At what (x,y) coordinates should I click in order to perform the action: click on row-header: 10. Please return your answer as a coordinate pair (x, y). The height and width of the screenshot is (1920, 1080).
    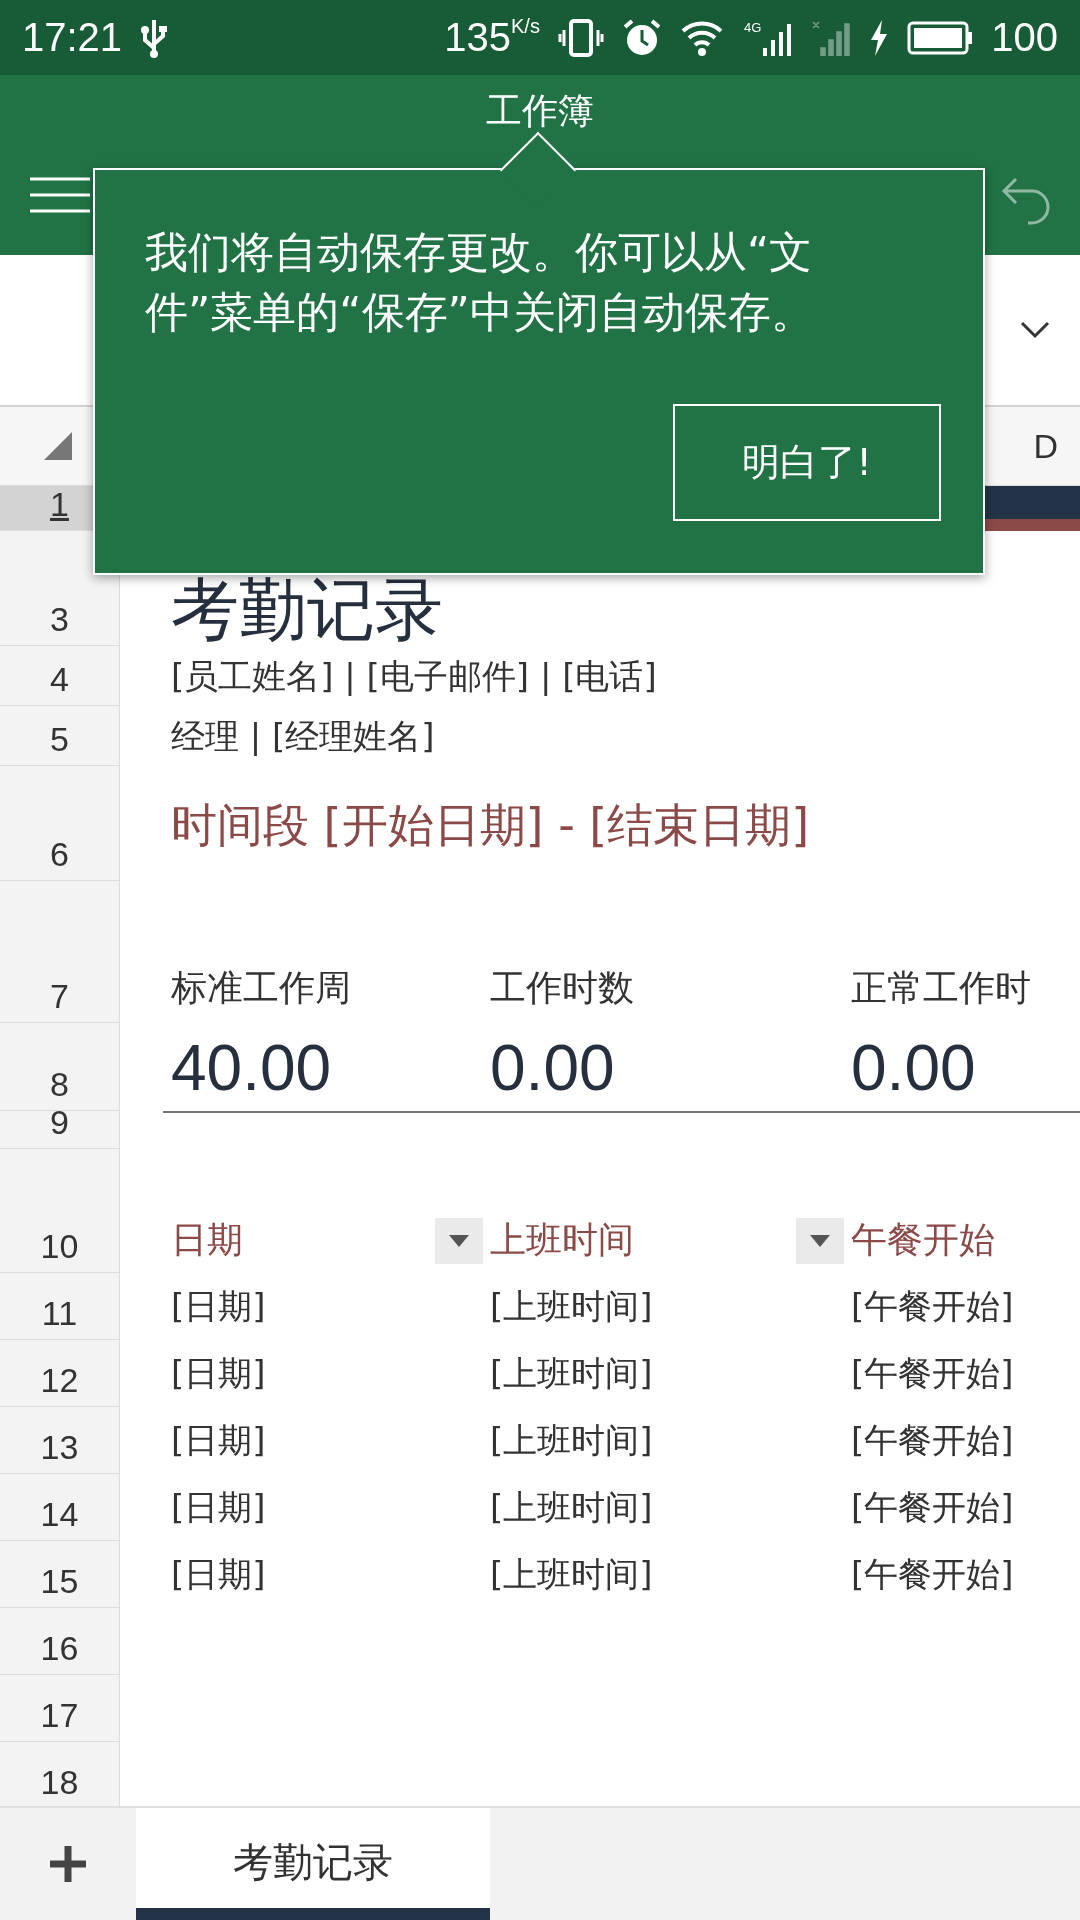
    Looking at the image, I should click on (60, 1211).